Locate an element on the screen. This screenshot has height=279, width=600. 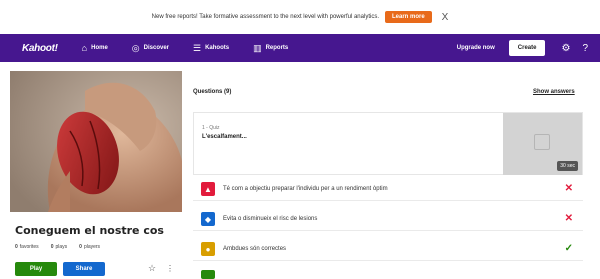
image-placeholder-icon is located at coordinates (542, 142).